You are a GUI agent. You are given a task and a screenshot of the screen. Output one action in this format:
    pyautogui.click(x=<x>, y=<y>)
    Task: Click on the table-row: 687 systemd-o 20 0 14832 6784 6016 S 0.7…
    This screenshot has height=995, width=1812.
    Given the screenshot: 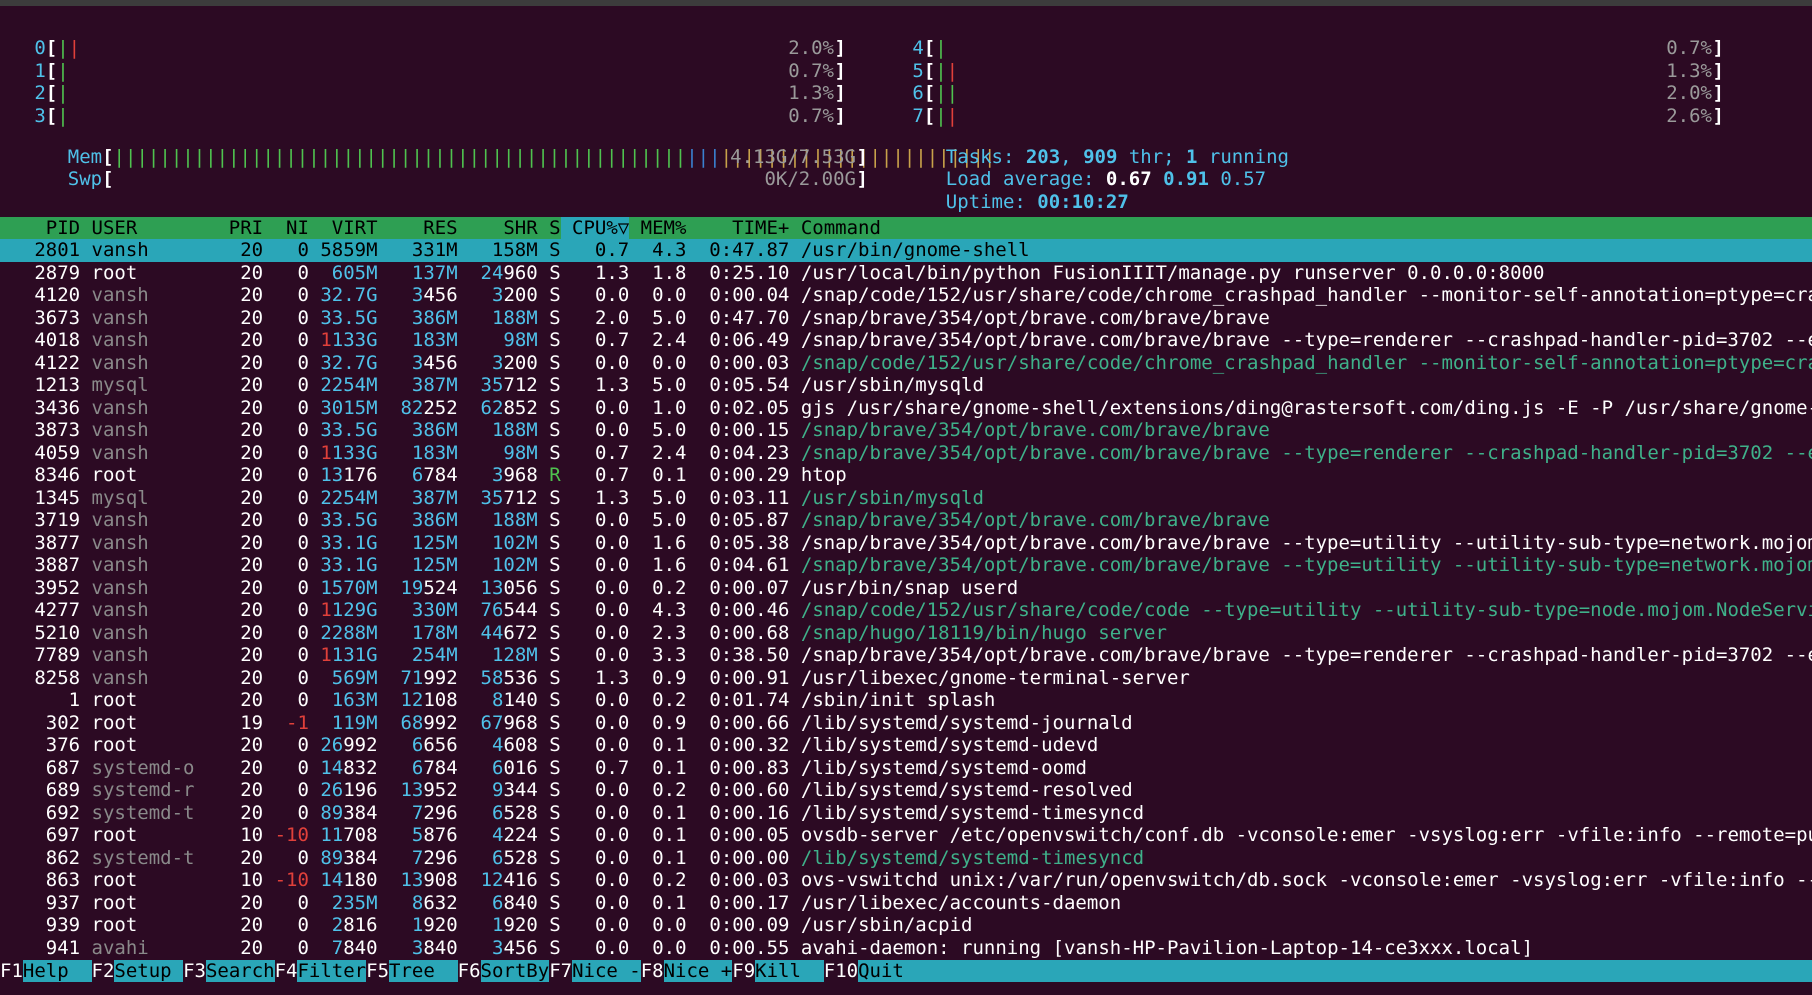 What is the action you would take?
    pyautogui.click(x=906, y=768)
    